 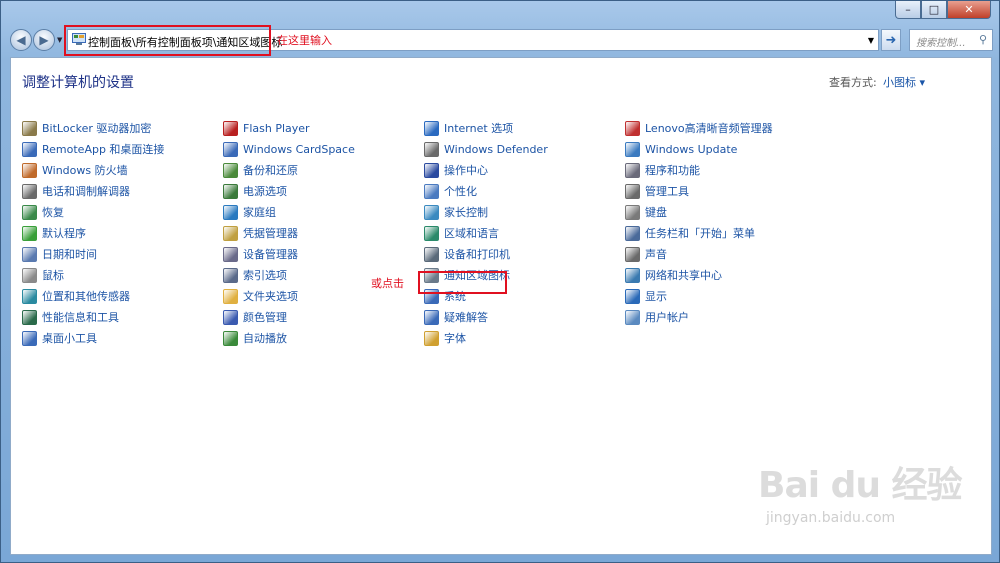 I want to click on control-panel-item: 管理工具, so click(x=657, y=191).